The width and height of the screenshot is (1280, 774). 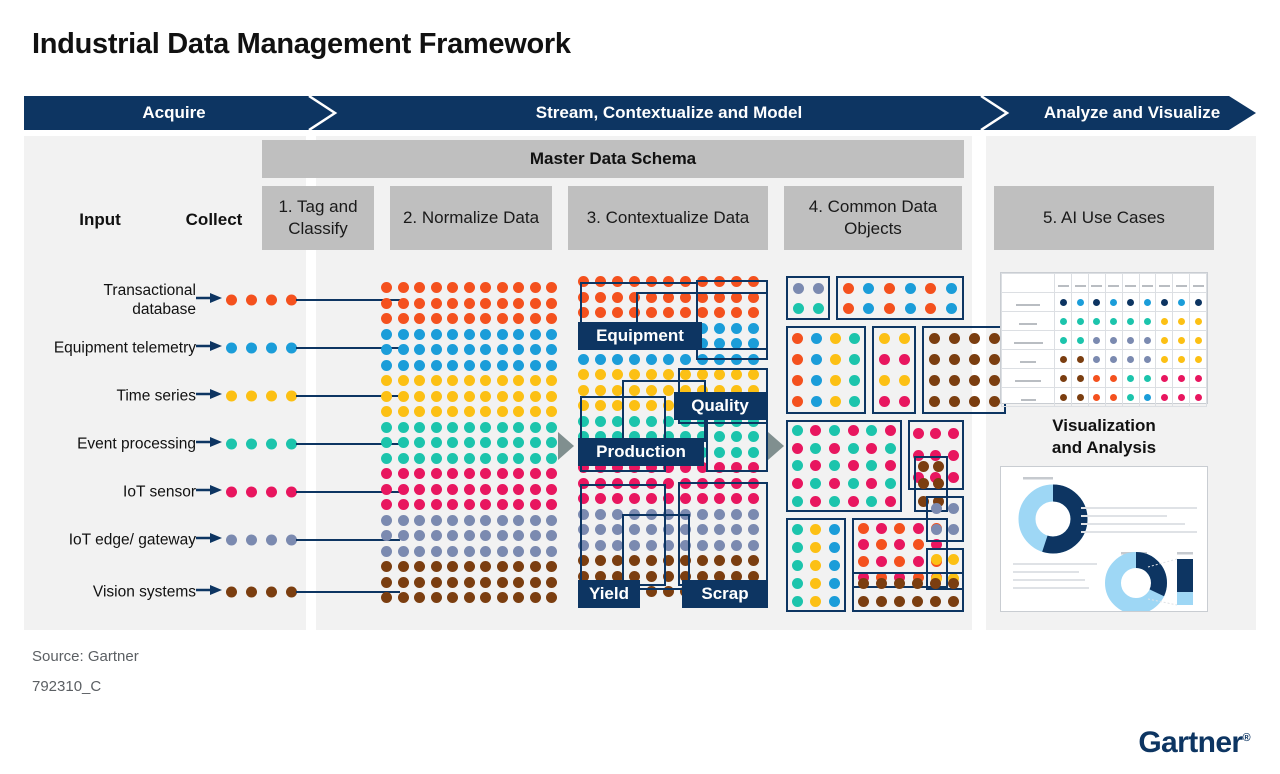 What do you see at coordinates (1028, 305) in the screenshot?
I see `placeholder-dash` at bounding box center [1028, 305].